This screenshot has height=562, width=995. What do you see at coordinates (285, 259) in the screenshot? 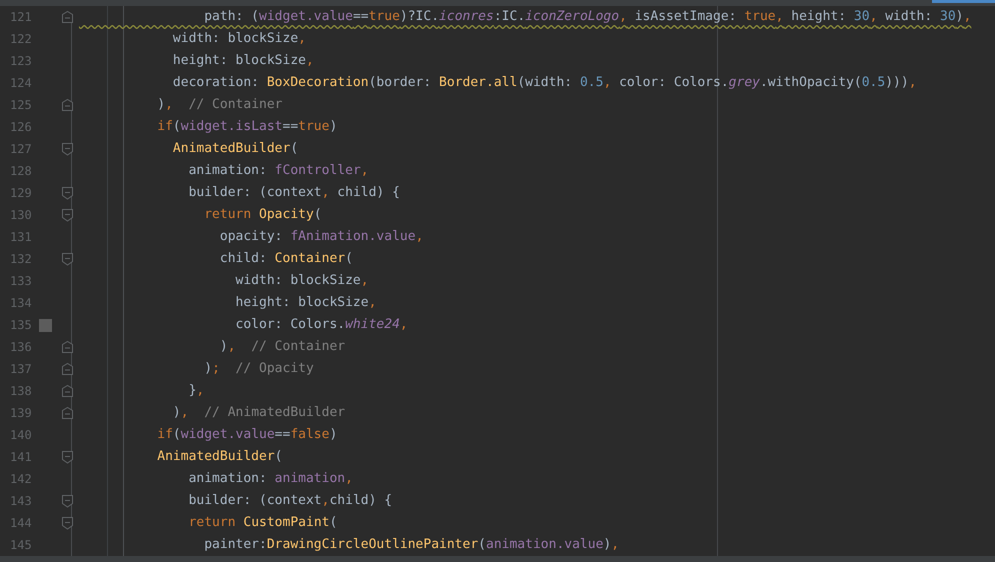
I see `code-line: child: Container(` at bounding box center [285, 259].